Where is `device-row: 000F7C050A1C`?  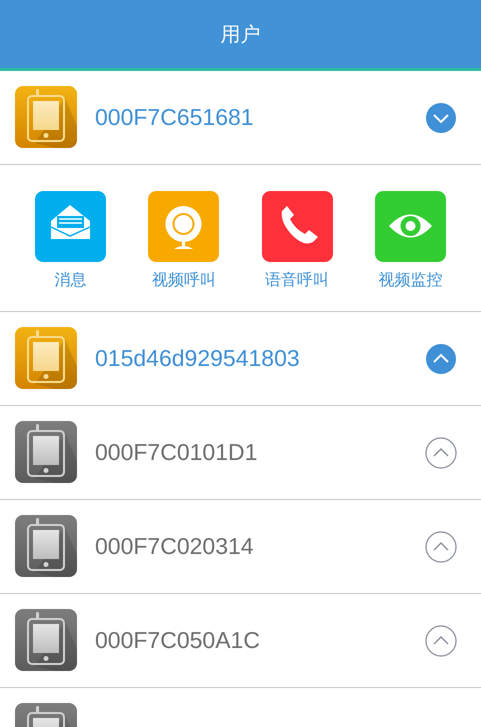 device-row: 000F7C050A1C is located at coordinates (240, 641).